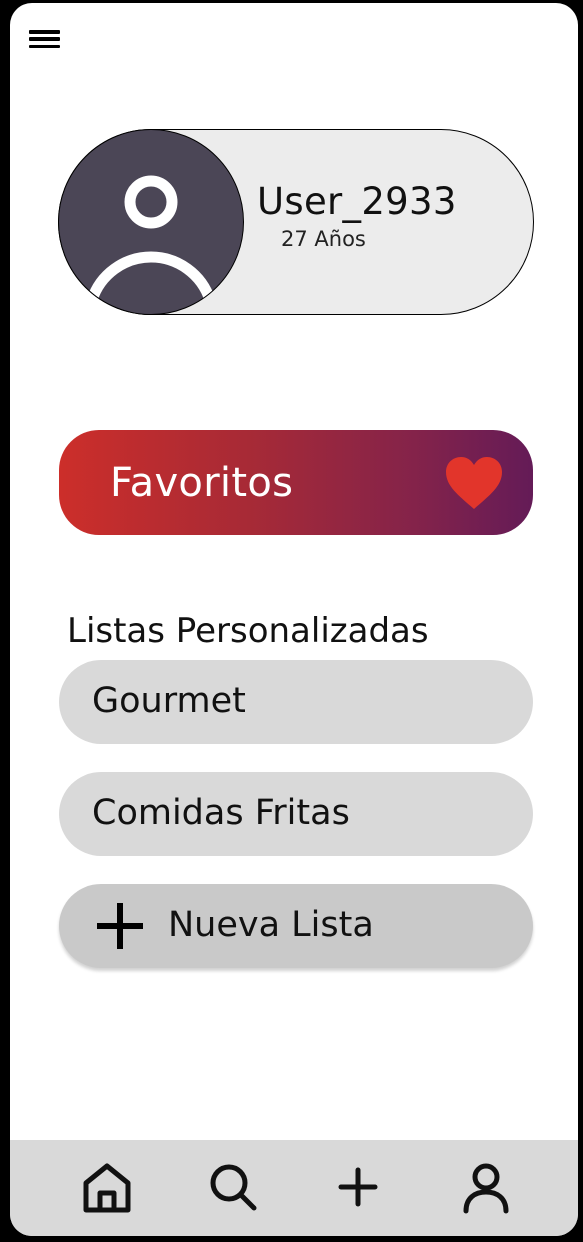 Image resolution: width=583 pixels, height=1242 pixels. What do you see at coordinates (486, 1188) in the screenshot?
I see `profile-icon` at bounding box center [486, 1188].